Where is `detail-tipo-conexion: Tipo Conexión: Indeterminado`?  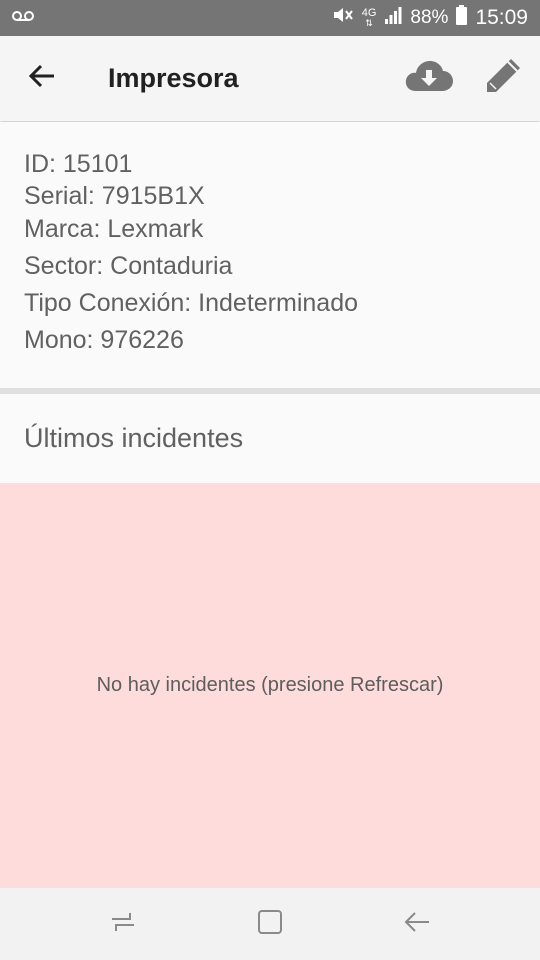
detail-tipo-conexion: Tipo Conexión: Indeterminado is located at coordinates (191, 303).